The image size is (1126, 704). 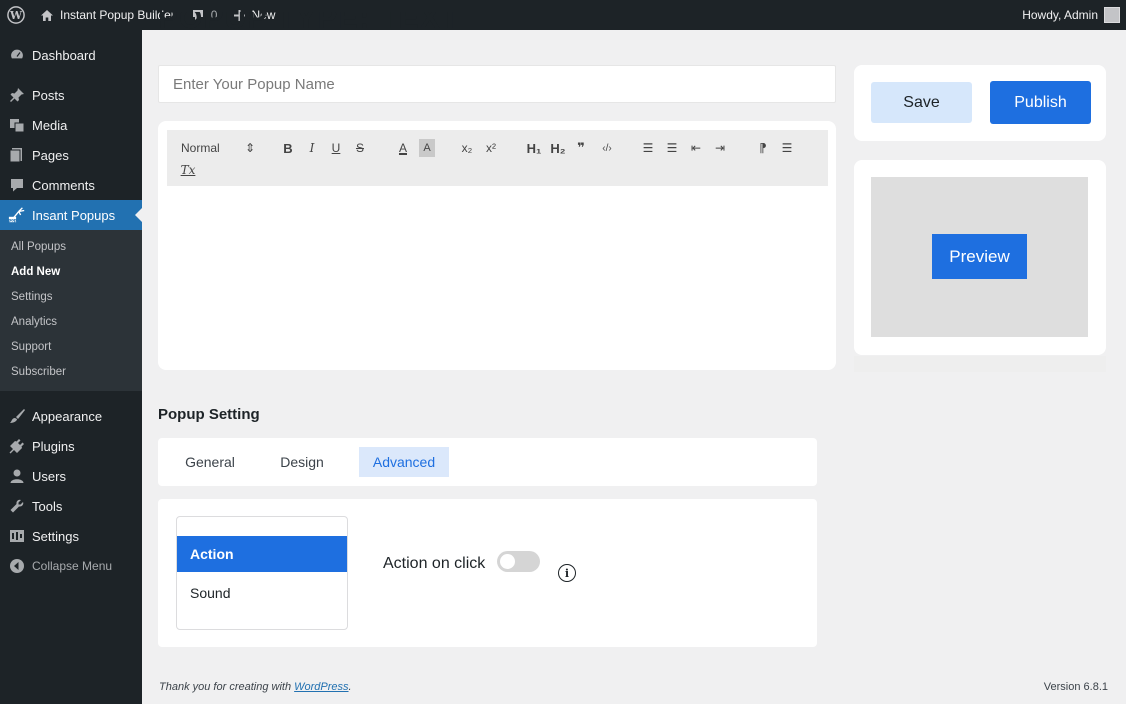 What do you see at coordinates (227, 687) in the screenshot?
I see `footer-thanks-text: Thank you for creating with` at bounding box center [227, 687].